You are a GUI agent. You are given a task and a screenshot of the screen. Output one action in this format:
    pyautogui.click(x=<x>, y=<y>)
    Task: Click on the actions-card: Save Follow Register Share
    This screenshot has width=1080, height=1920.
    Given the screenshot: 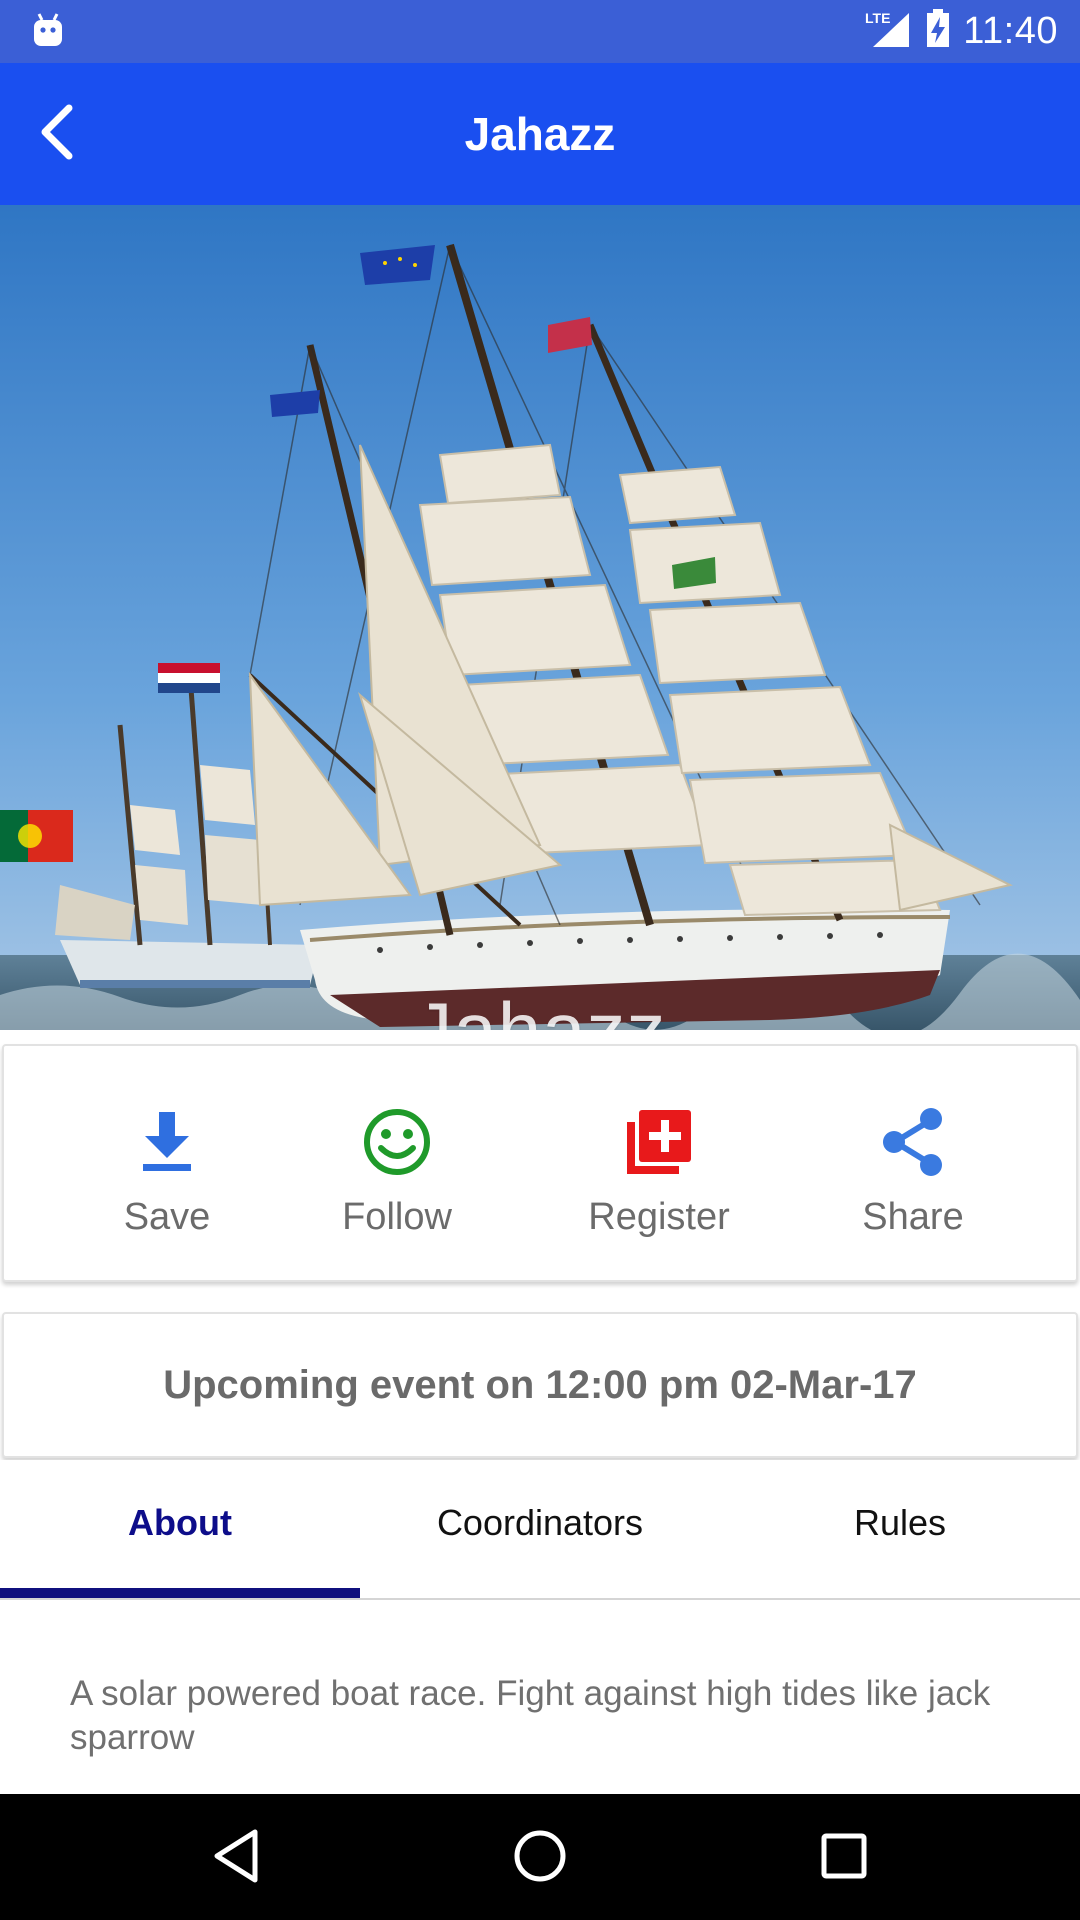 What is the action you would take?
    pyautogui.click(x=540, y=1163)
    